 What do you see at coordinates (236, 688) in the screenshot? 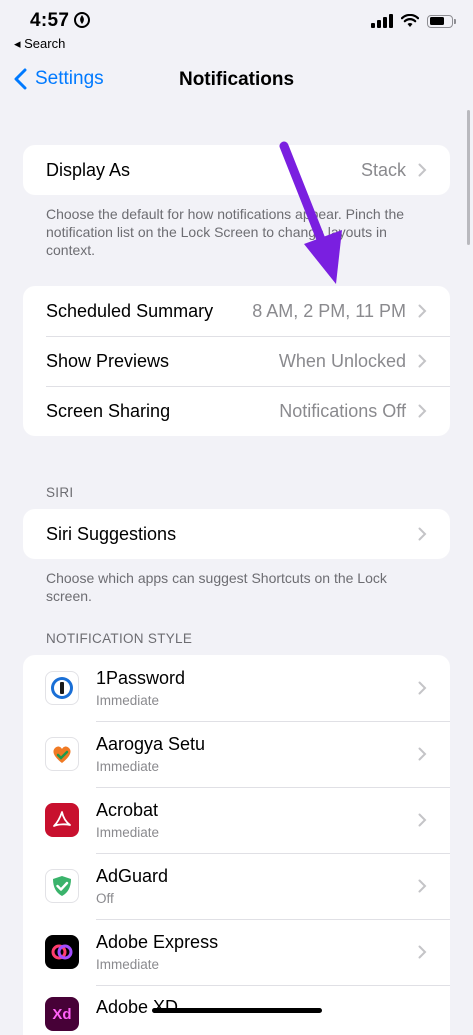
I see `app-row-1password: 1Password Immediate` at bounding box center [236, 688].